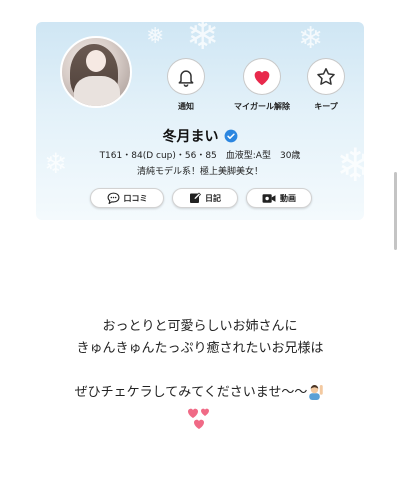  What do you see at coordinates (155, 36) in the screenshot?
I see `snowflake-decoration: ❅` at bounding box center [155, 36].